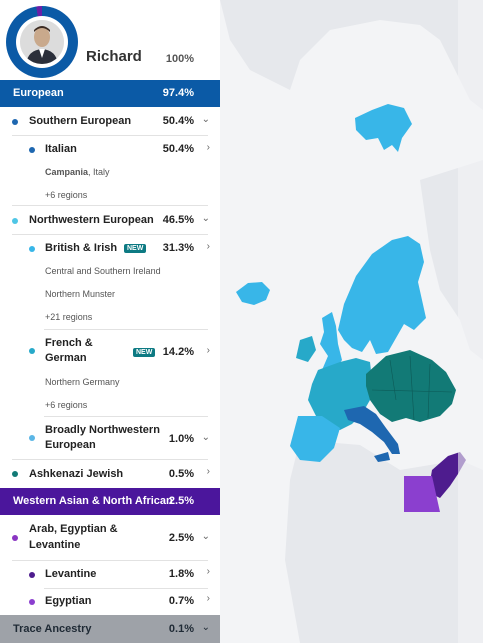 The width and height of the screenshot is (483, 643). Describe the element at coordinates (110, 438) in the screenshot. I see `region-broadly-northwestern: Broadly Northwestern European 1.0% ⌄` at that location.